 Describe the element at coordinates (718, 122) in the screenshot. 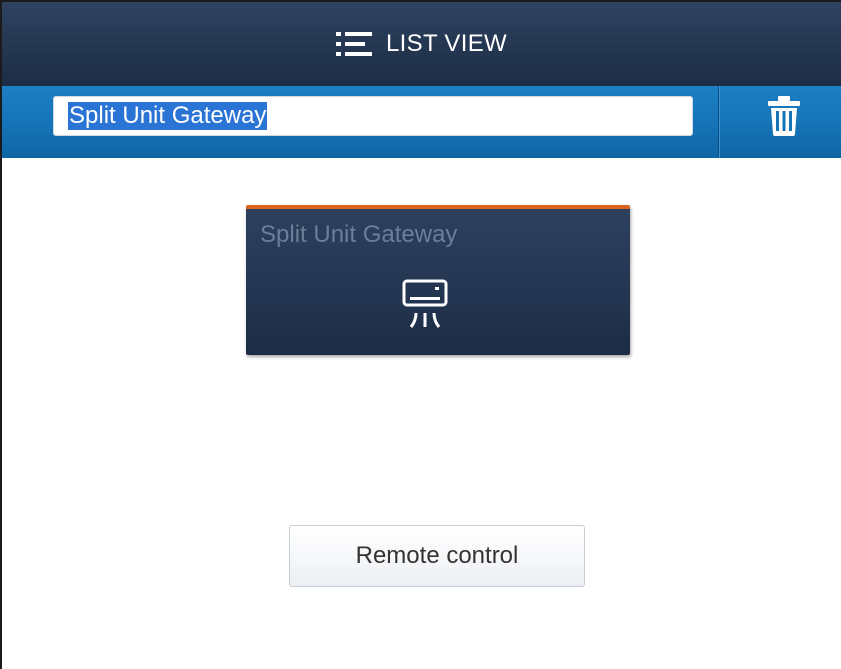

I see `toolbar-divider` at that location.